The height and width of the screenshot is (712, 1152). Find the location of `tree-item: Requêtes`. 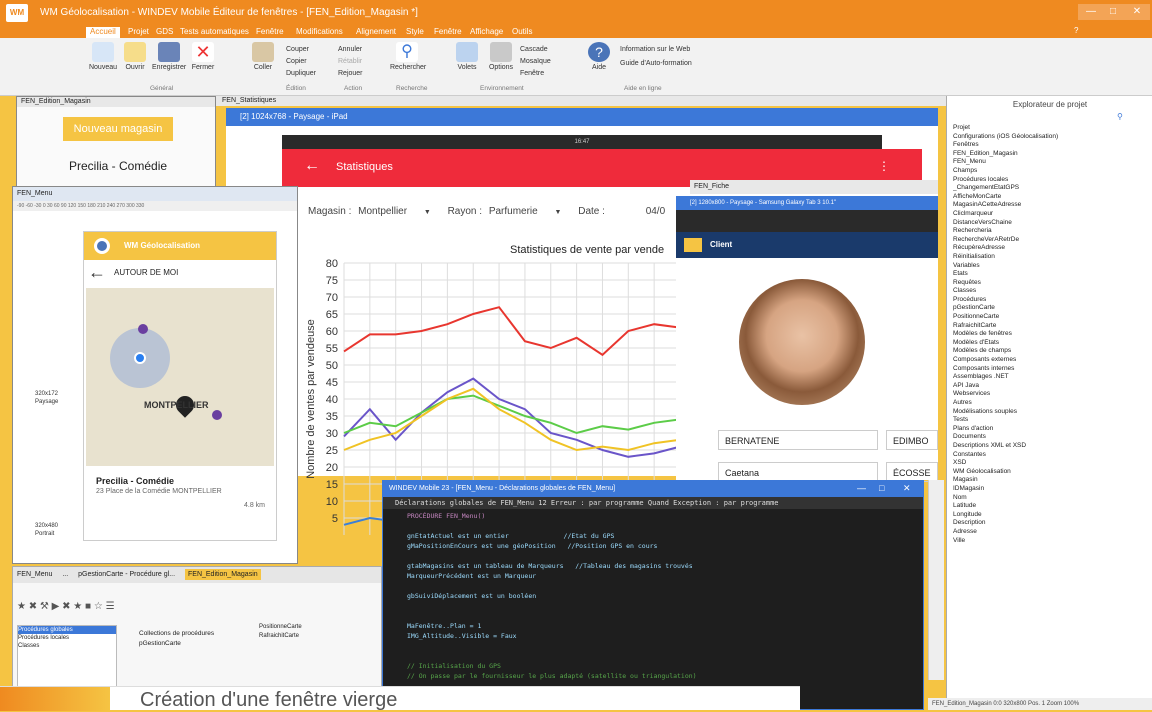

tree-item: Requêtes is located at coordinates (1051, 283).